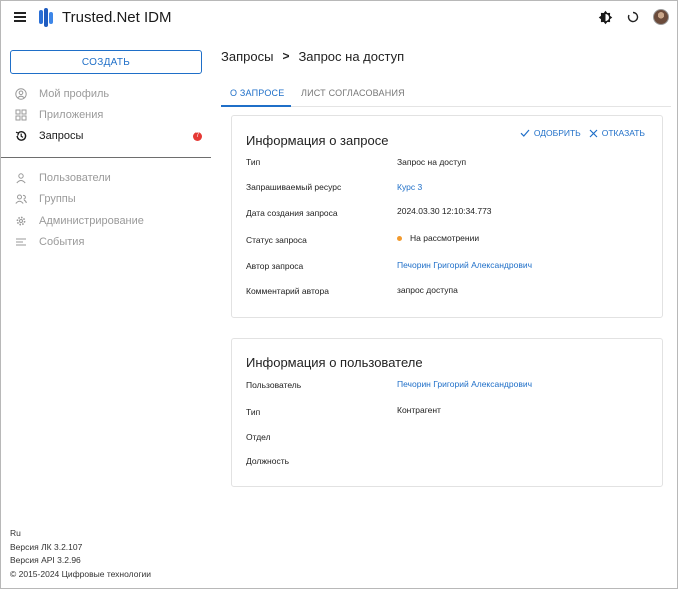 The width and height of the screenshot is (678, 589). Describe the element at coordinates (334, 362) in the screenshot. I see `user-card-title: Информация о пользователе` at that location.